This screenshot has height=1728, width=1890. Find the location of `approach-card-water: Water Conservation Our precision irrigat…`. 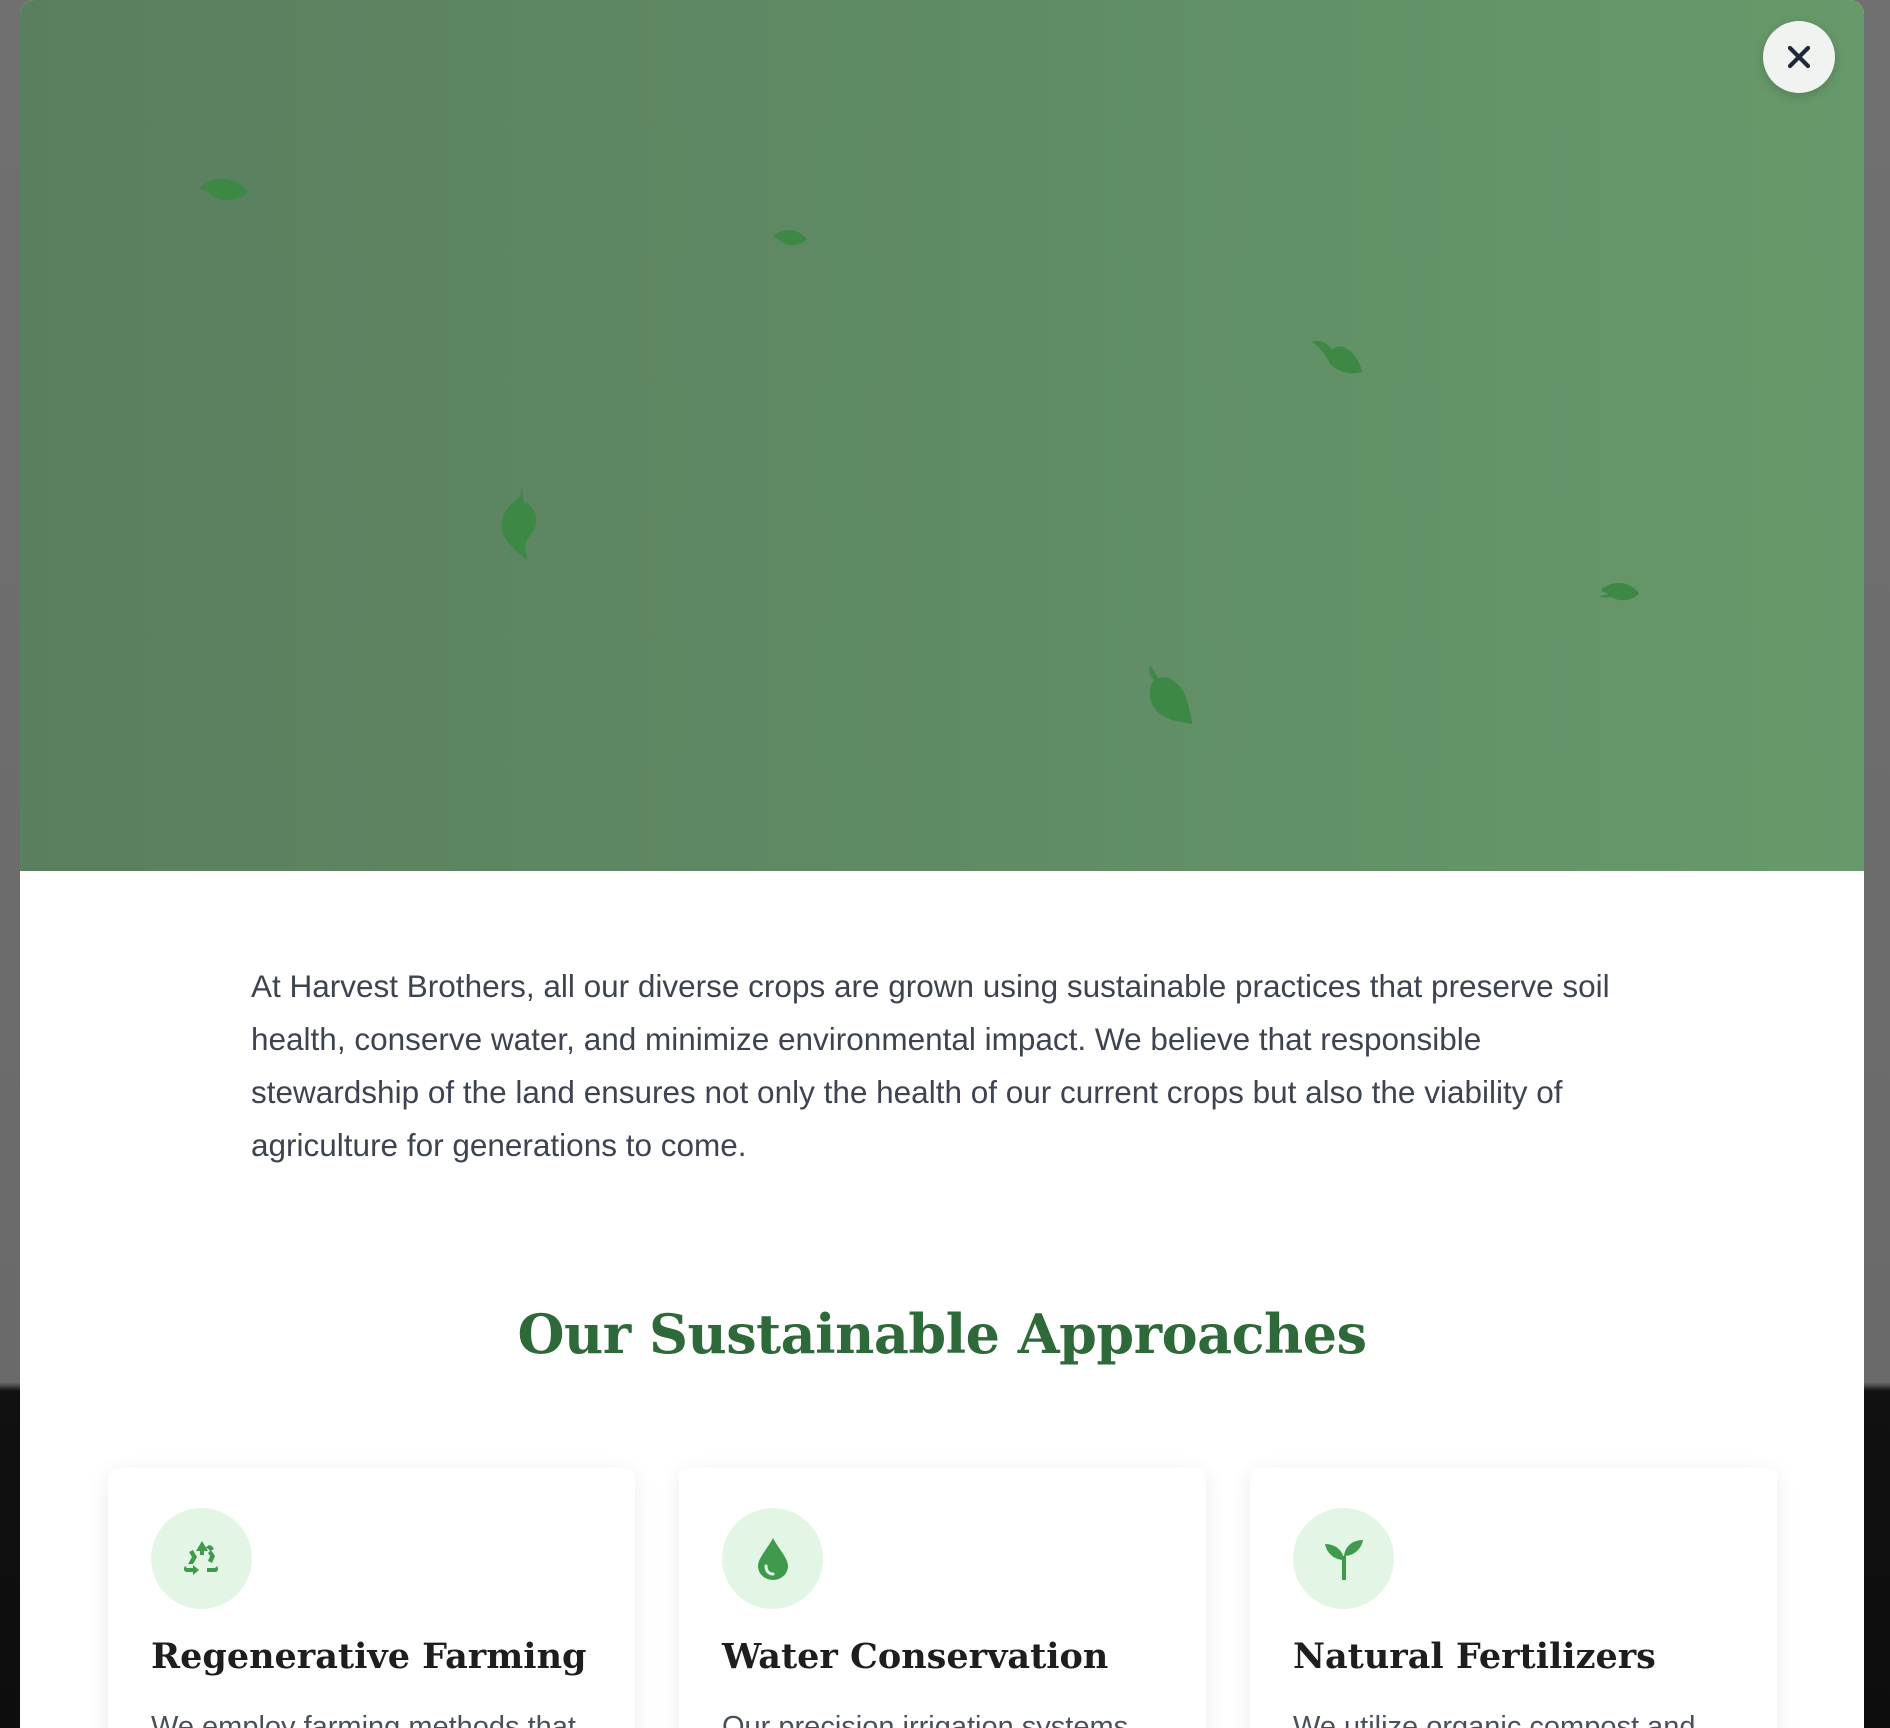

approach-card-water: Water Conservation Our precision irrigat… is located at coordinates (942, 1598).